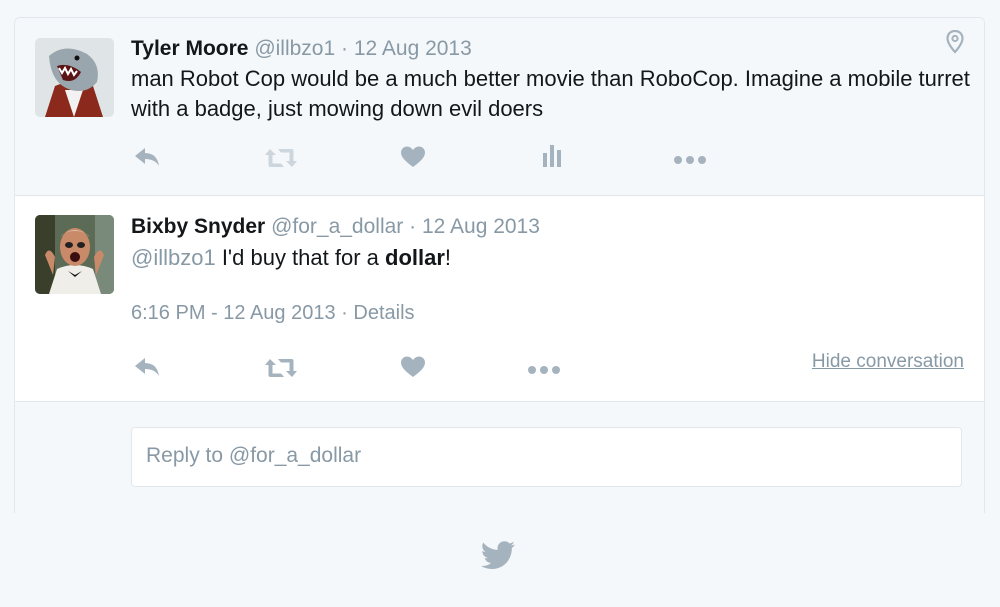 The width and height of the screenshot is (1000, 607). What do you see at coordinates (383, 313) in the screenshot?
I see `details-link: Details` at bounding box center [383, 313].